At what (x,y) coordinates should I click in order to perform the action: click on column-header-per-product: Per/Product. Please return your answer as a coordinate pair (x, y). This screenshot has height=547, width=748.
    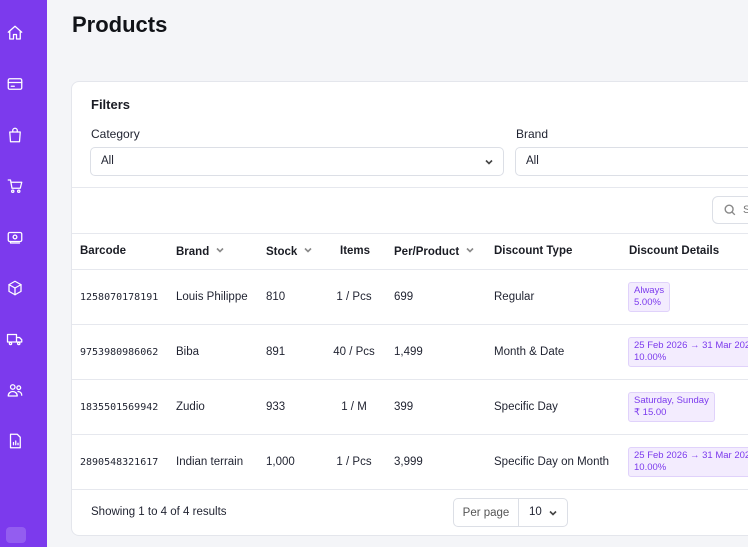
    Looking at the image, I should click on (434, 251).